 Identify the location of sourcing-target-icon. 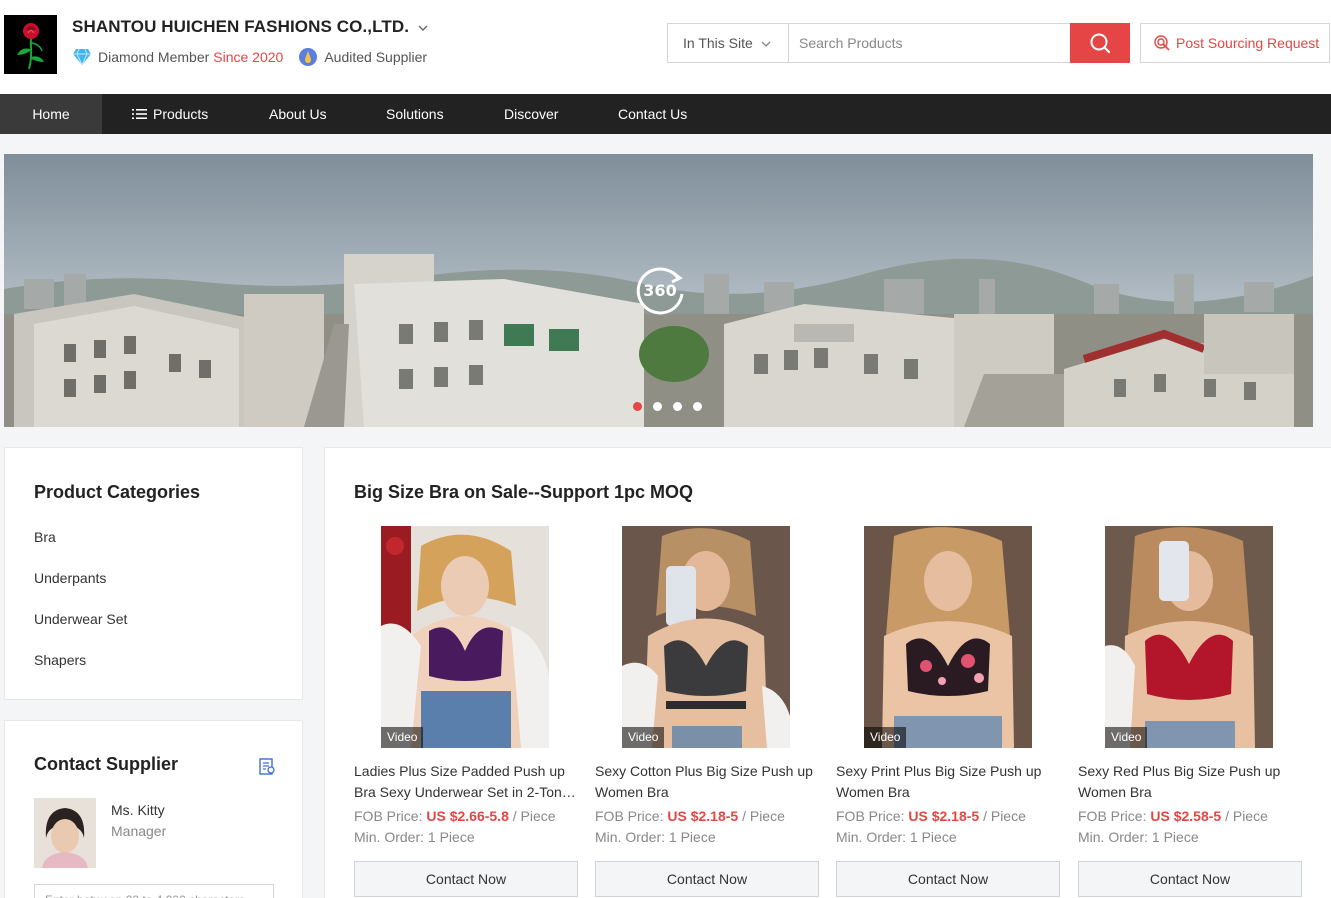
(1162, 43).